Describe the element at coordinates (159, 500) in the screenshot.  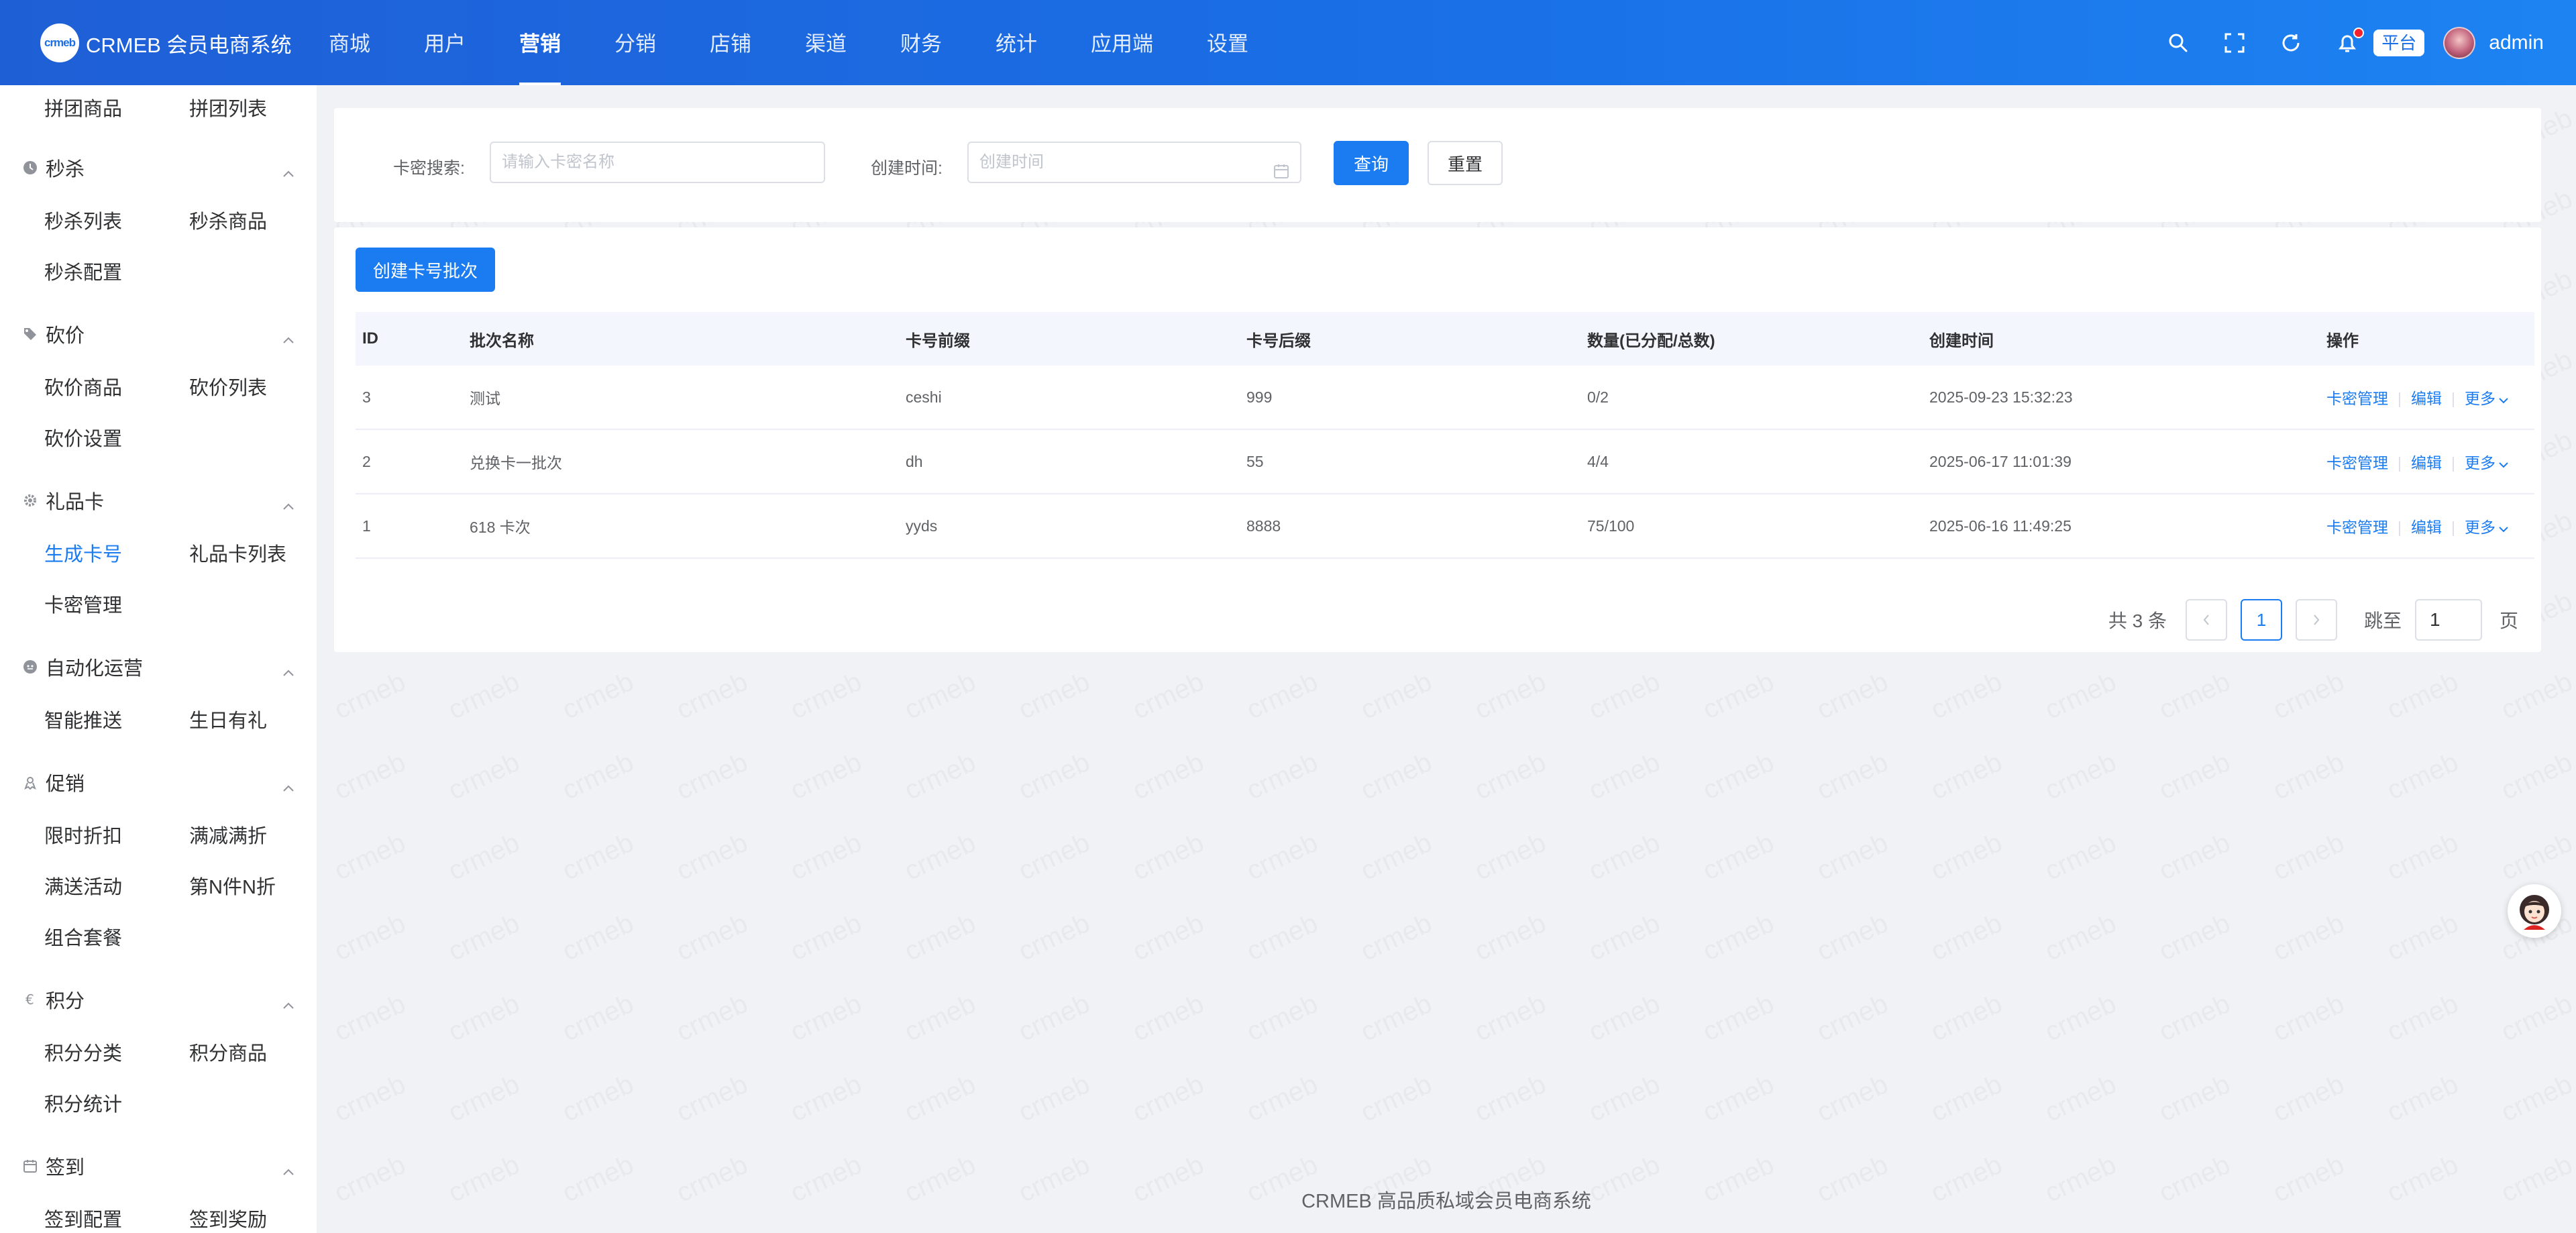
I see `sidebar-group-giftcard: 礼品卡` at that location.